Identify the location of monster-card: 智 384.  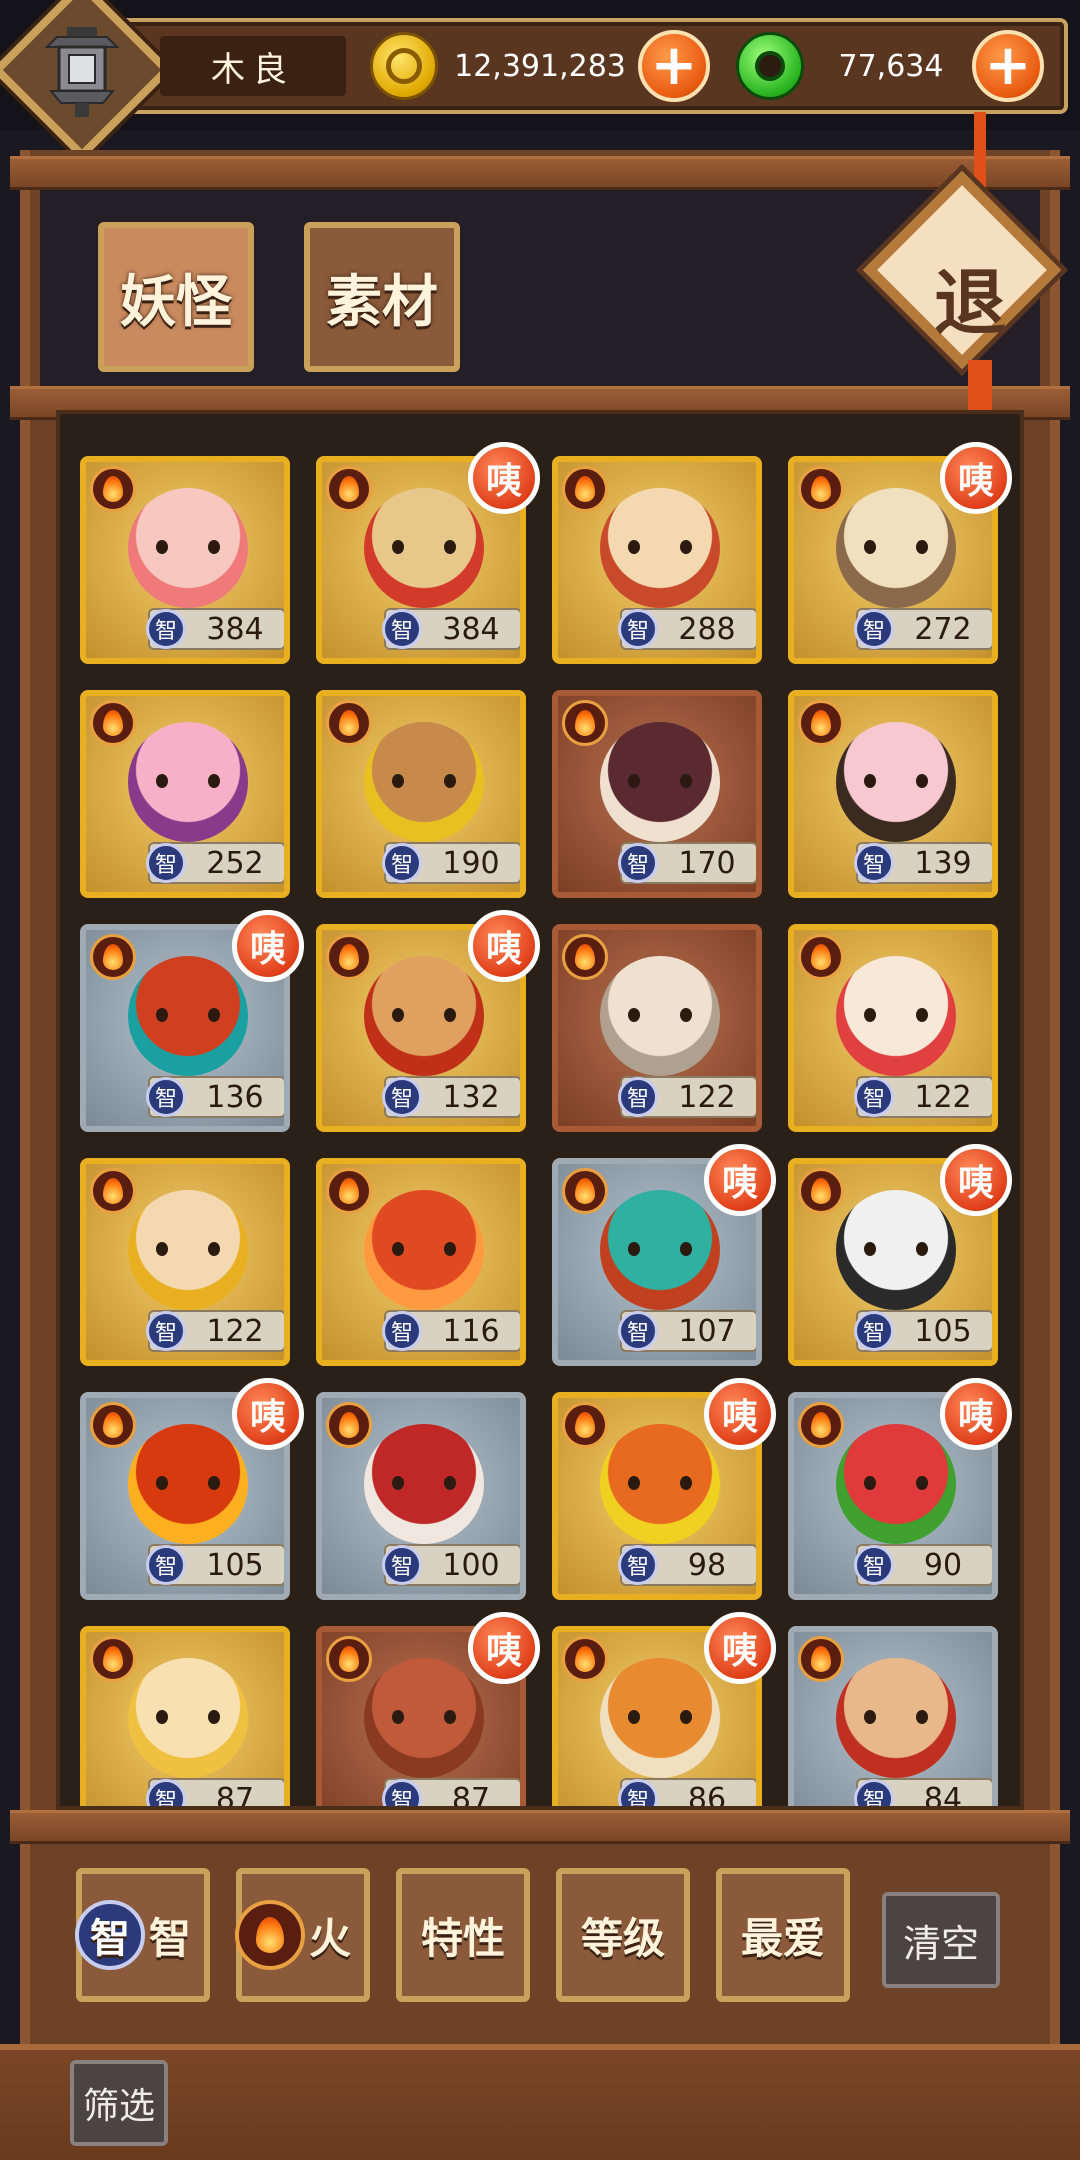
(185, 560).